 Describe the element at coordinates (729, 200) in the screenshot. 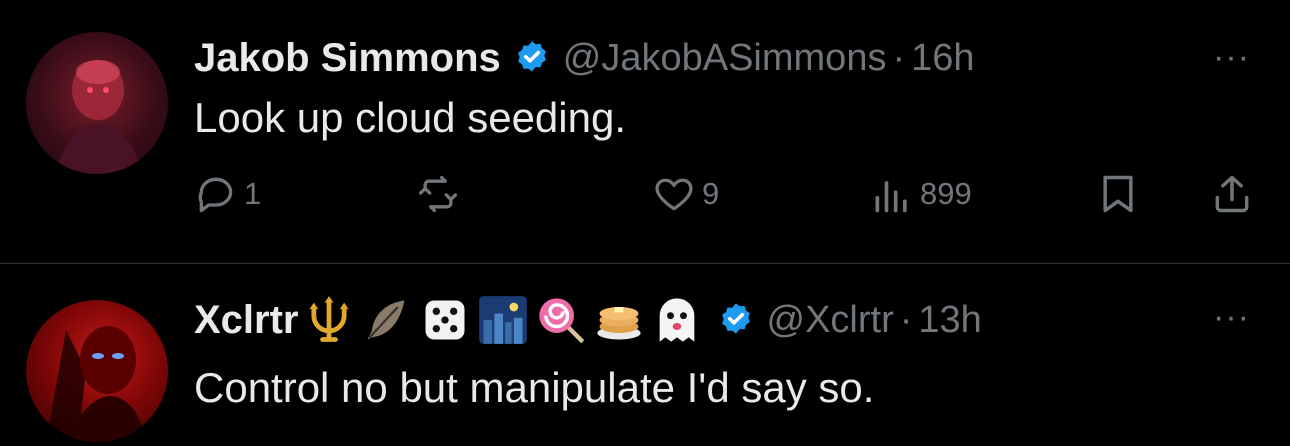

I see `action-bar: 1 9 899` at that location.